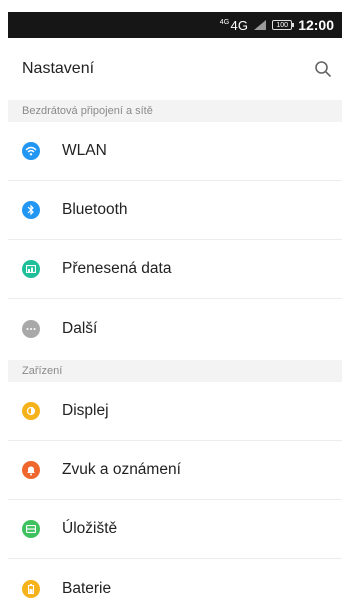  I want to click on app-header: Nastavení, so click(175, 69).